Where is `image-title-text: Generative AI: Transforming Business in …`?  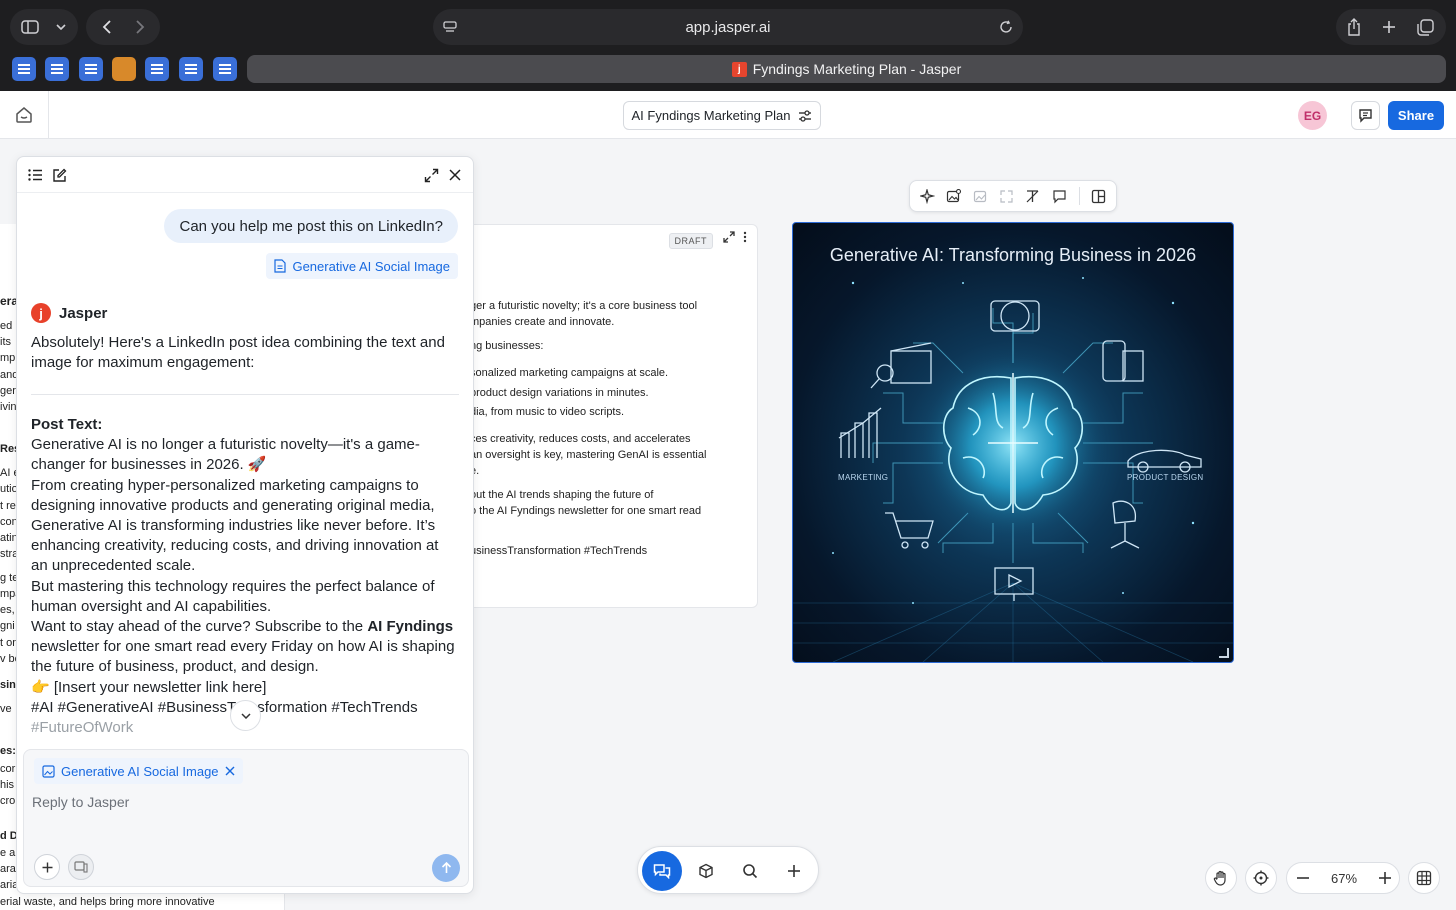 image-title-text: Generative AI: Transforming Business in … is located at coordinates (1013, 255).